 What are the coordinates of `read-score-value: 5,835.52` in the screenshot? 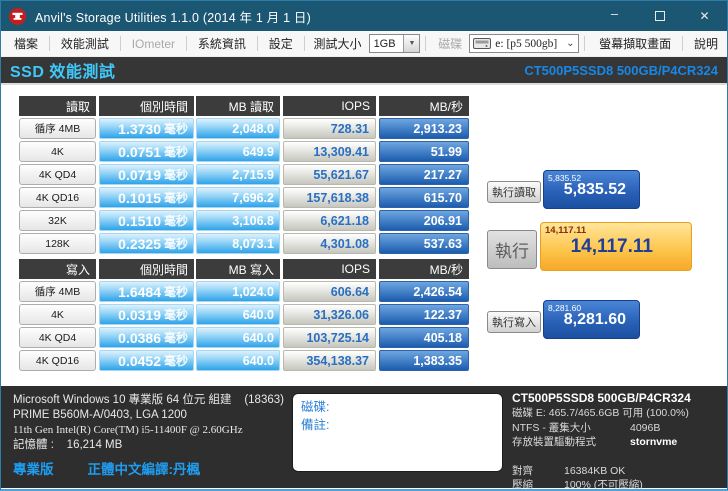 It's located at (594, 189).